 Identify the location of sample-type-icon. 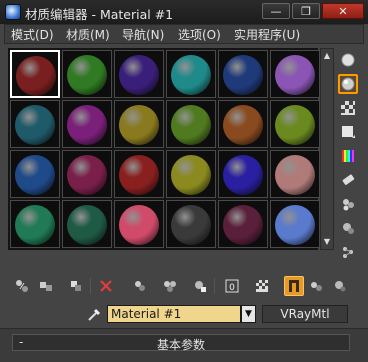
(348, 60).